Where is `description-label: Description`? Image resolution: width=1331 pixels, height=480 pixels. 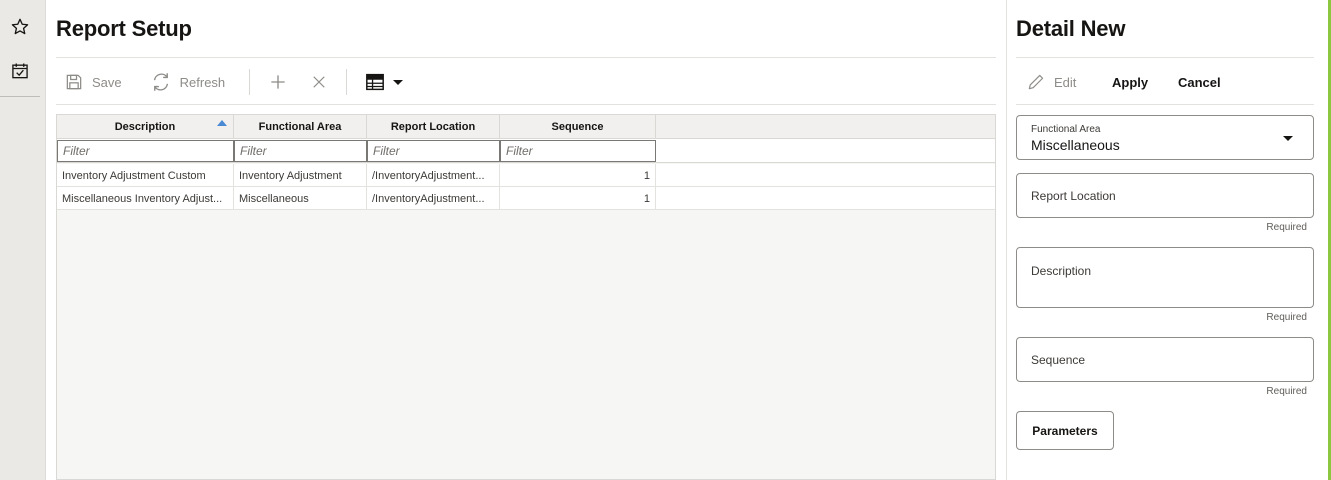 description-label: Description is located at coordinates (1061, 271).